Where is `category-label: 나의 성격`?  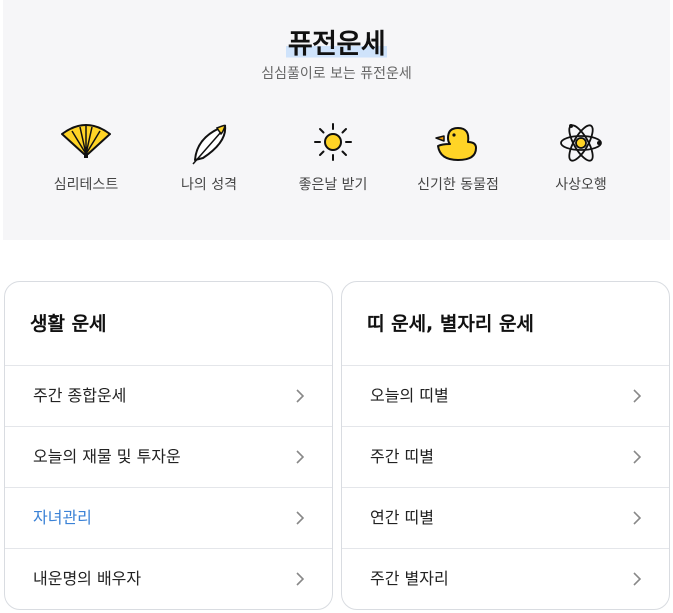
category-label: 나의 성격 is located at coordinates (209, 185).